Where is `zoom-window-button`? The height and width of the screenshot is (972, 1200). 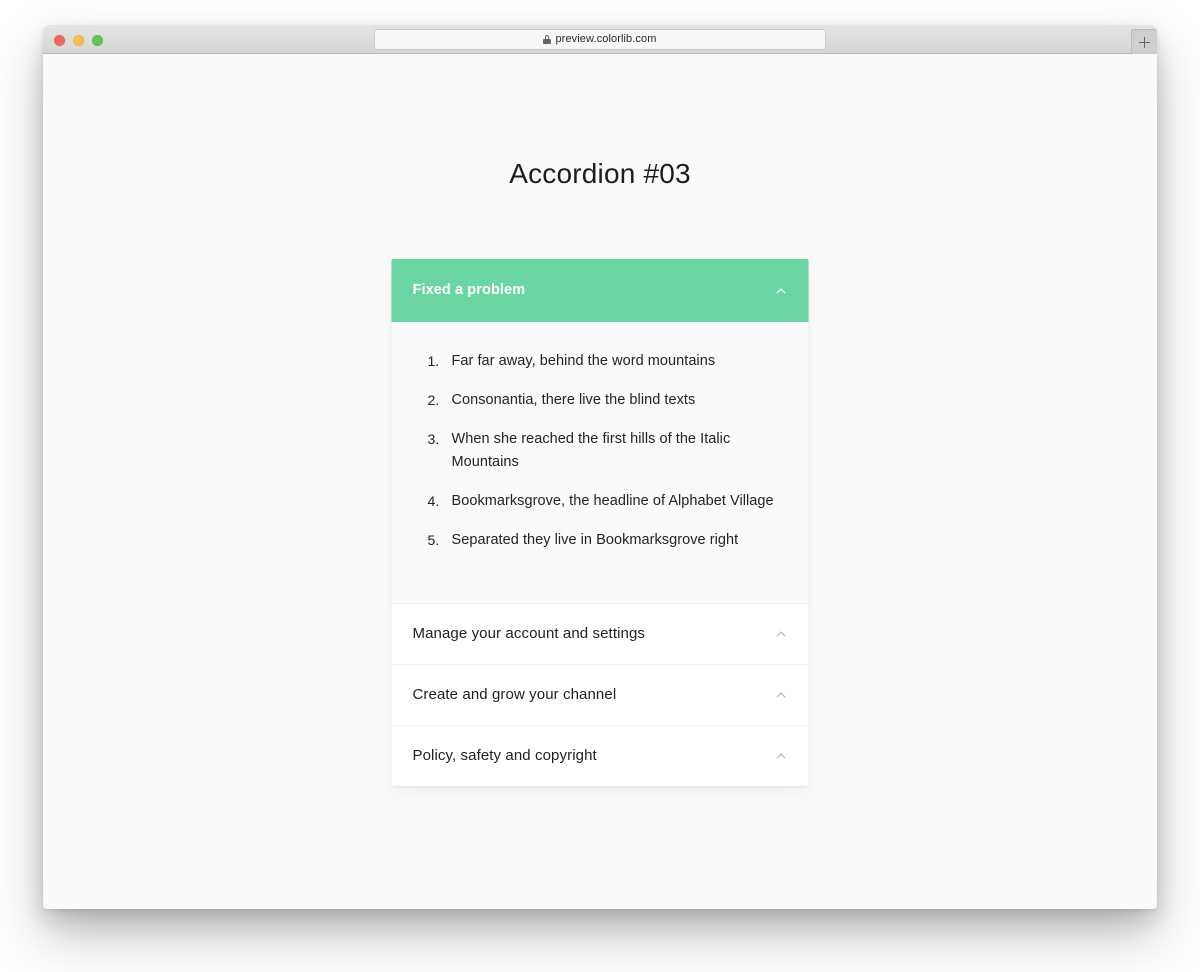 zoom-window-button is located at coordinates (97, 40).